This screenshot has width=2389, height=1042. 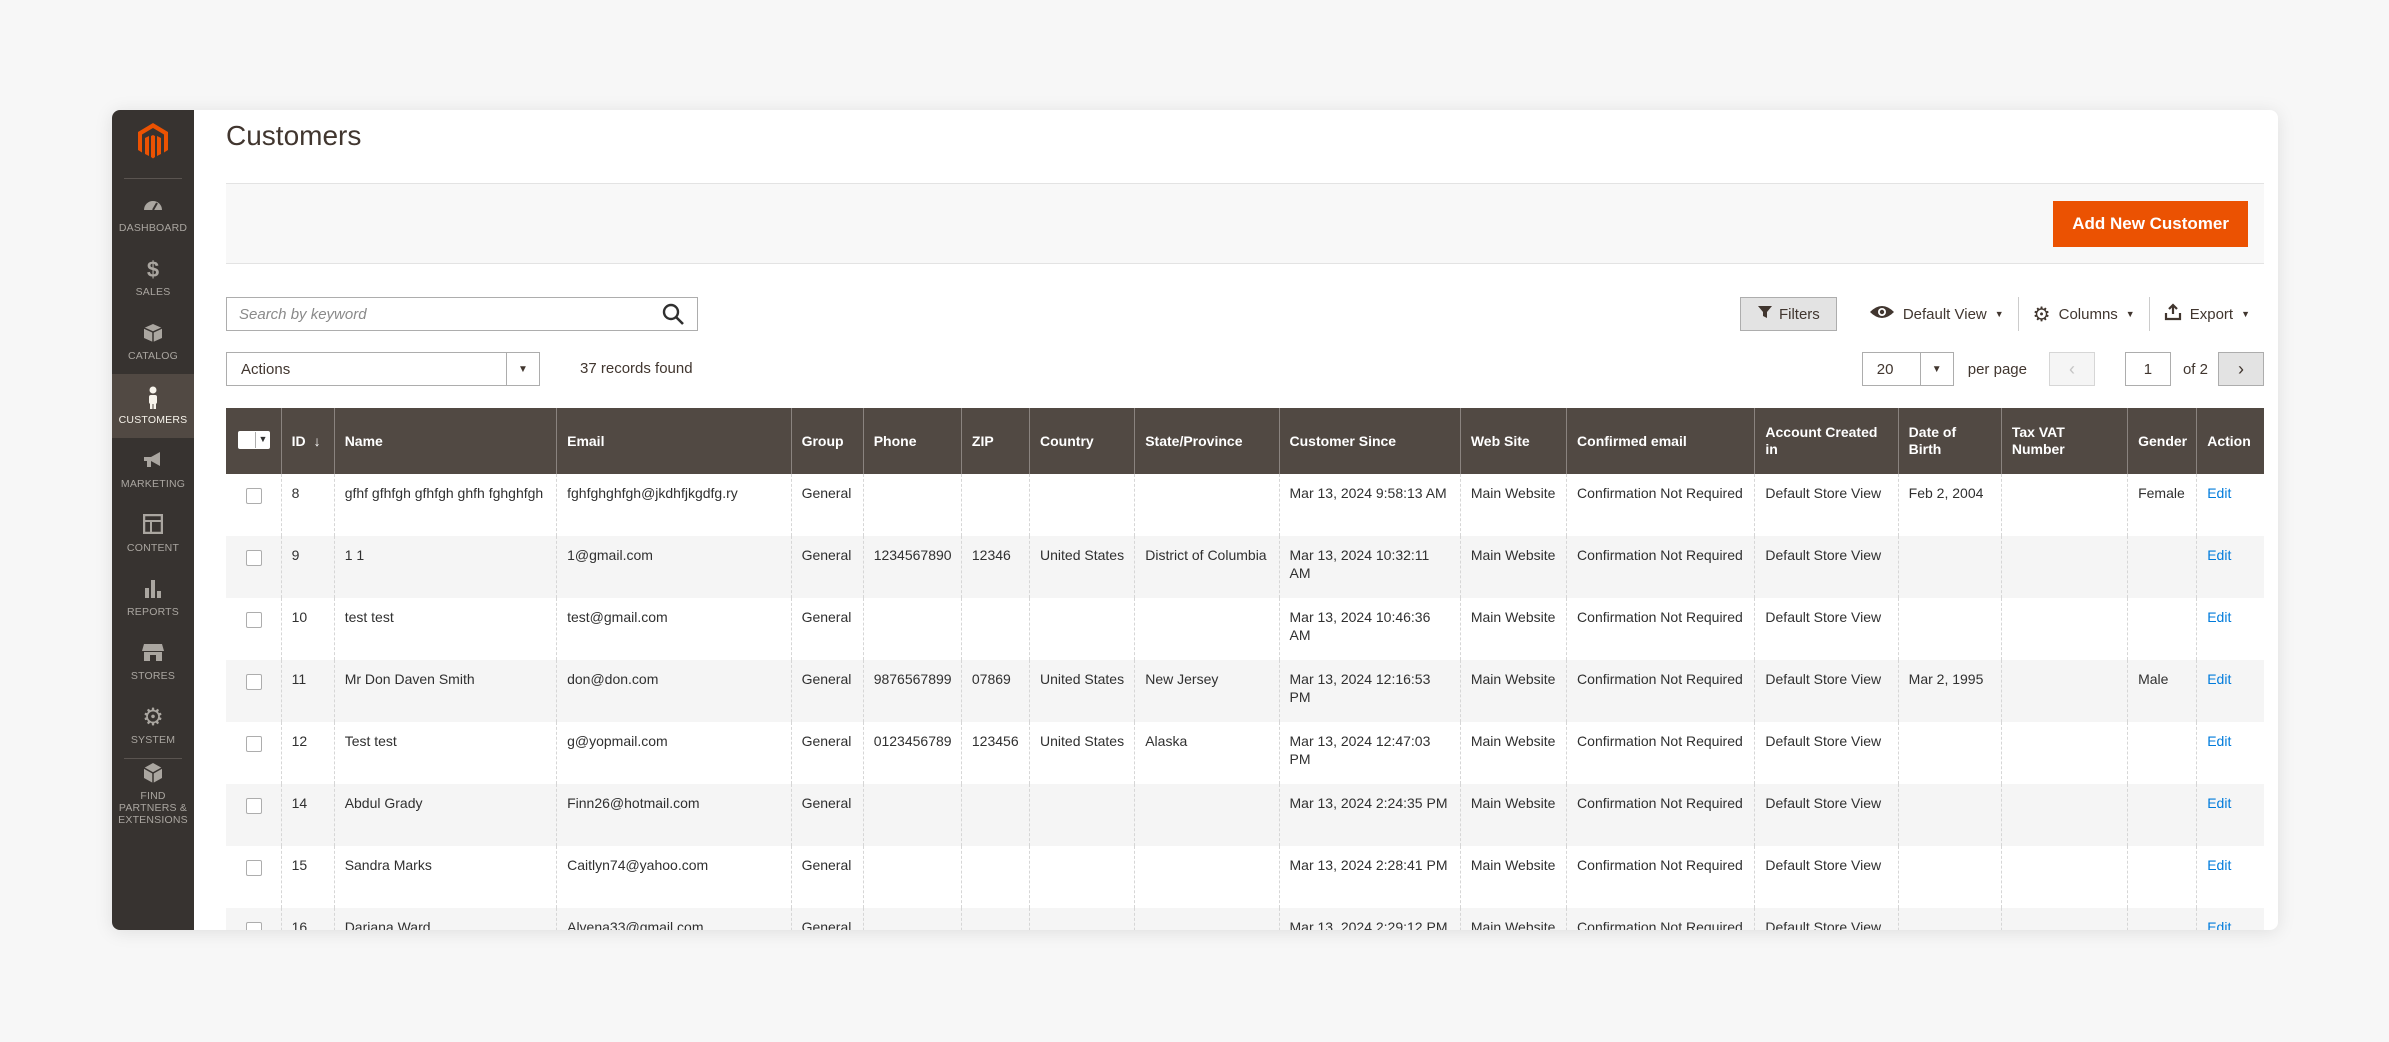 I want to click on sidebar-item-content: CONTENT, so click(x=153, y=534).